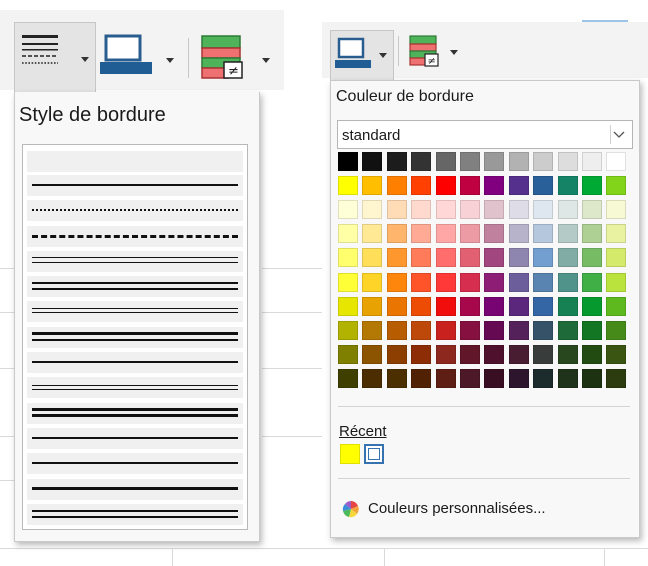 Image resolution: width=648 pixels, height=566 pixels. I want to click on border-style-option-dashed, so click(135, 236).